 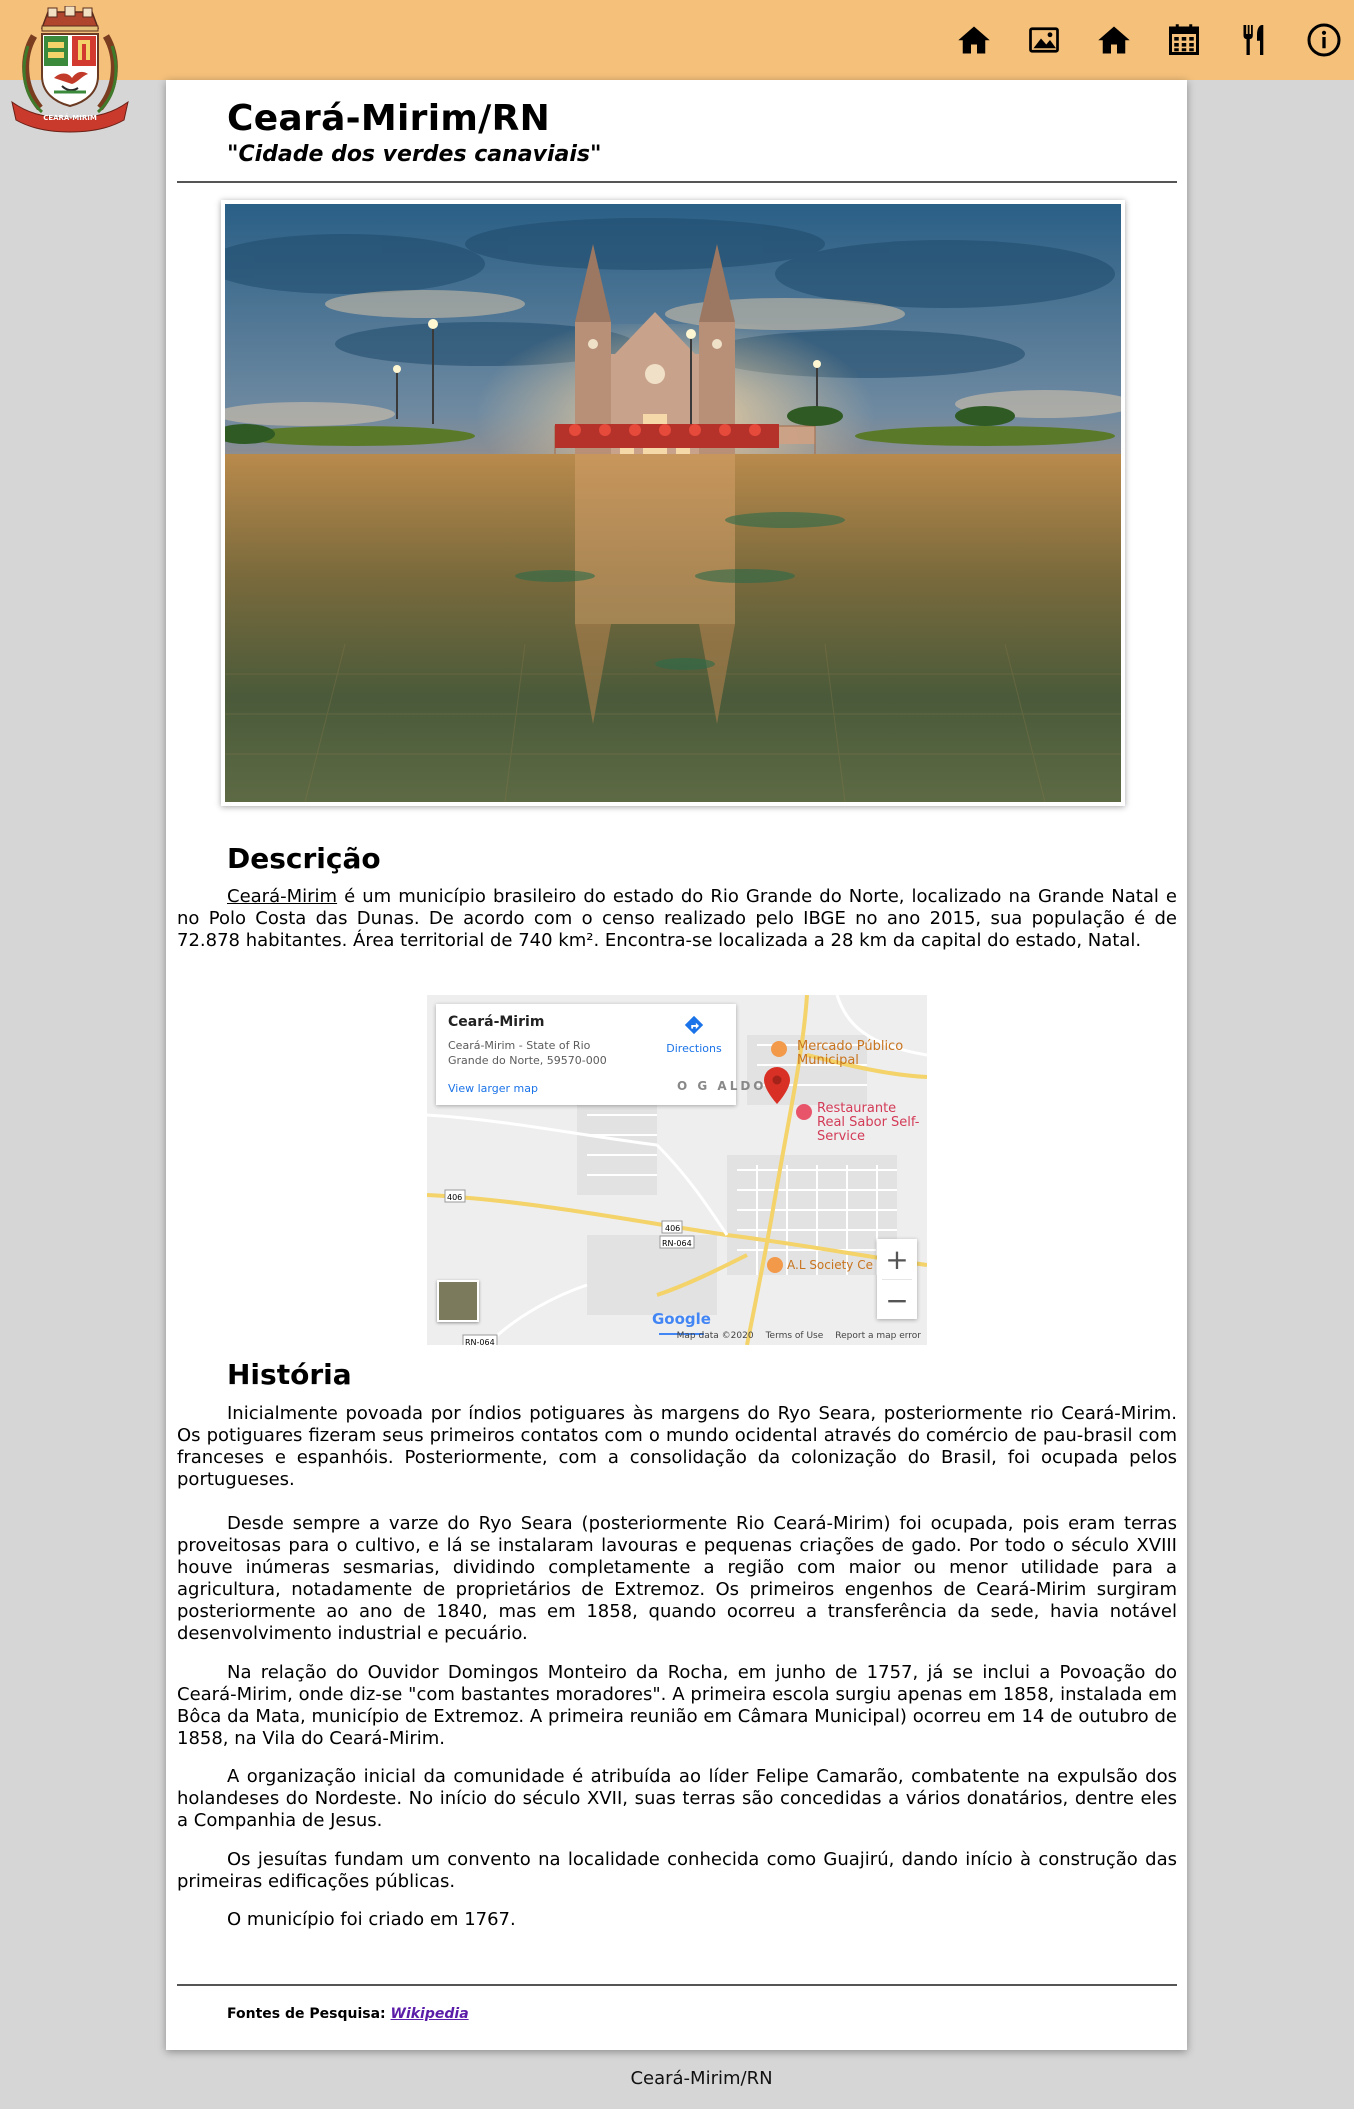 What do you see at coordinates (694, 1048) in the screenshot?
I see `directions-label: Directions` at bounding box center [694, 1048].